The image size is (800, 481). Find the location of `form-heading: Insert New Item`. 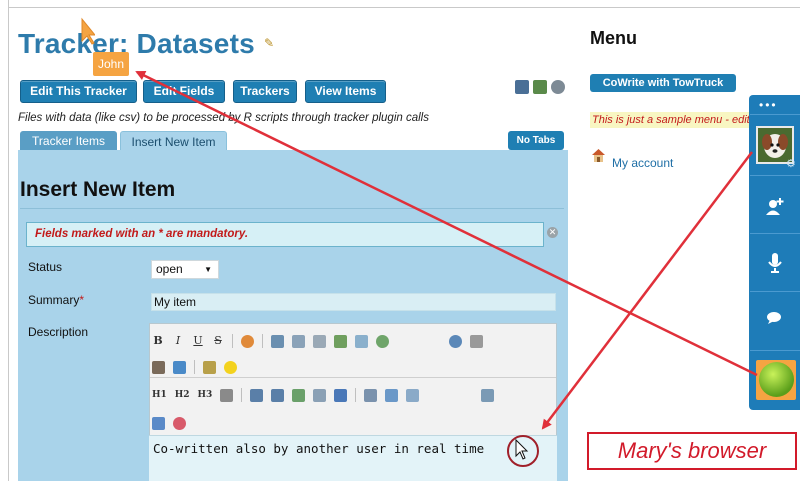

form-heading: Insert New Item is located at coordinates (98, 189).